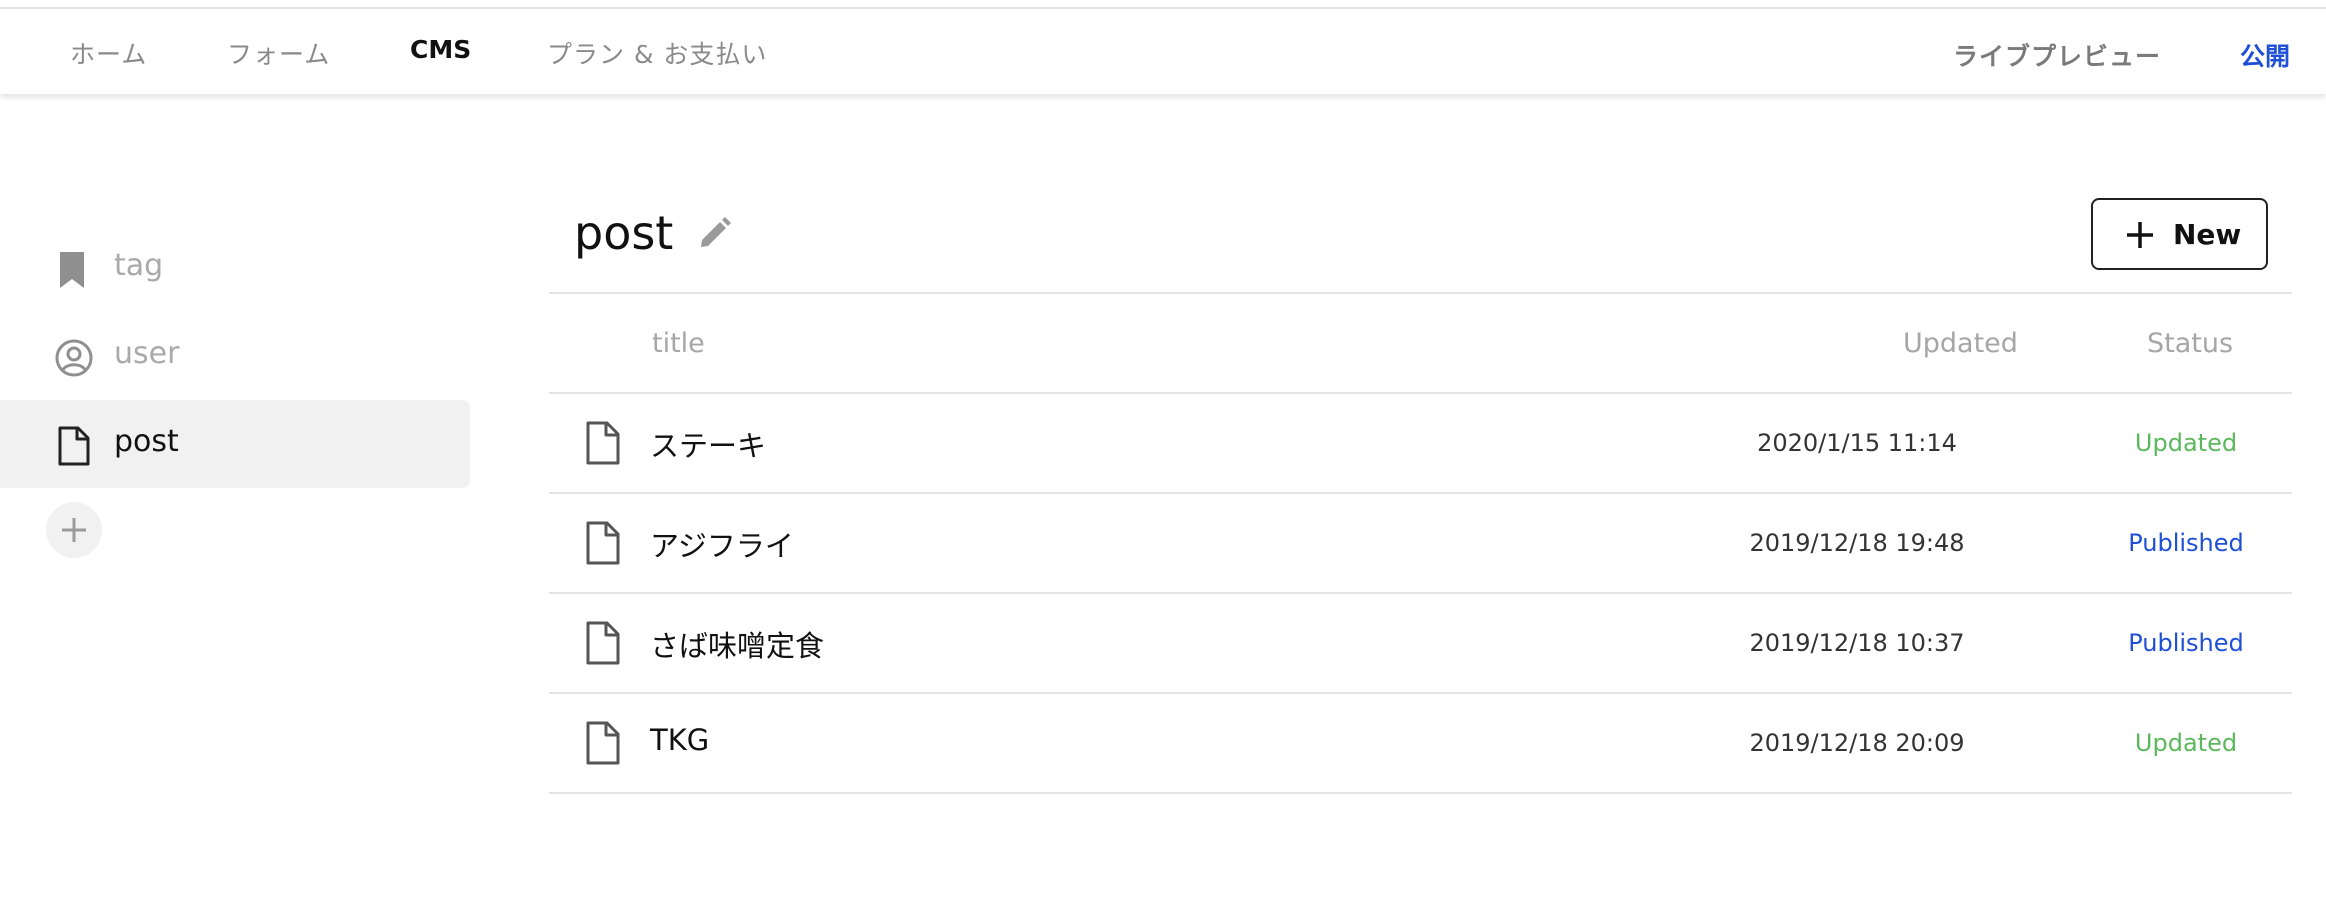 The height and width of the screenshot is (900, 2326). What do you see at coordinates (72, 270) in the screenshot?
I see `bookmark-icon` at bounding box center [72, 270].